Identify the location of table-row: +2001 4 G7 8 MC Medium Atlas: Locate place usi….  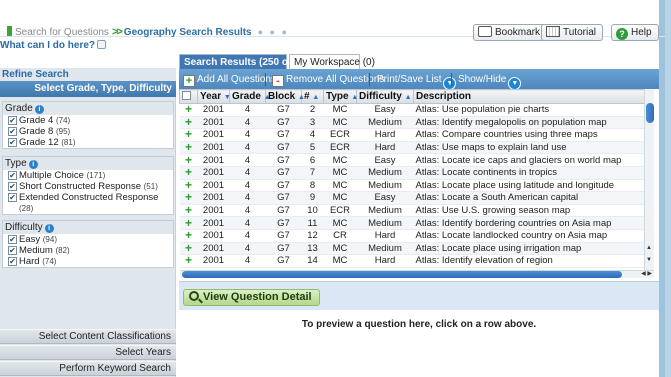
(411, 186).